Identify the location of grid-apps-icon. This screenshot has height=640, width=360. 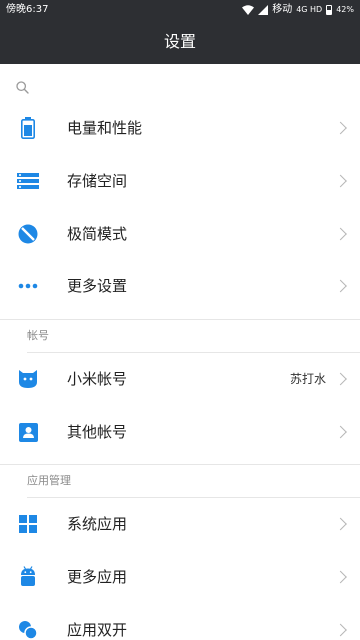
(28, 524).